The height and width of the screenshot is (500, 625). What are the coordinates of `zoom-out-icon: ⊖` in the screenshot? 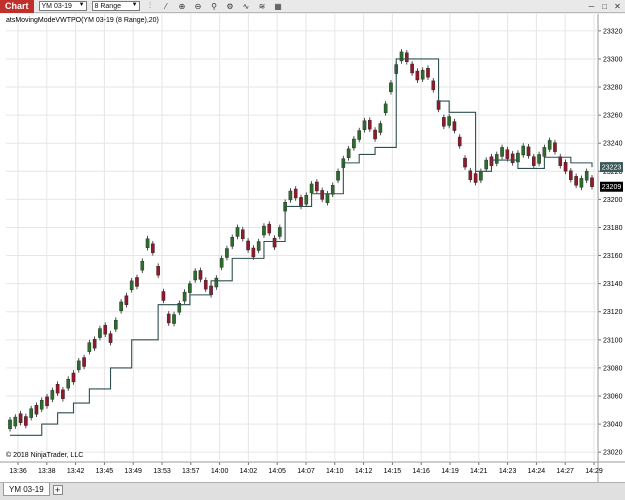 It's located at (198, 6).